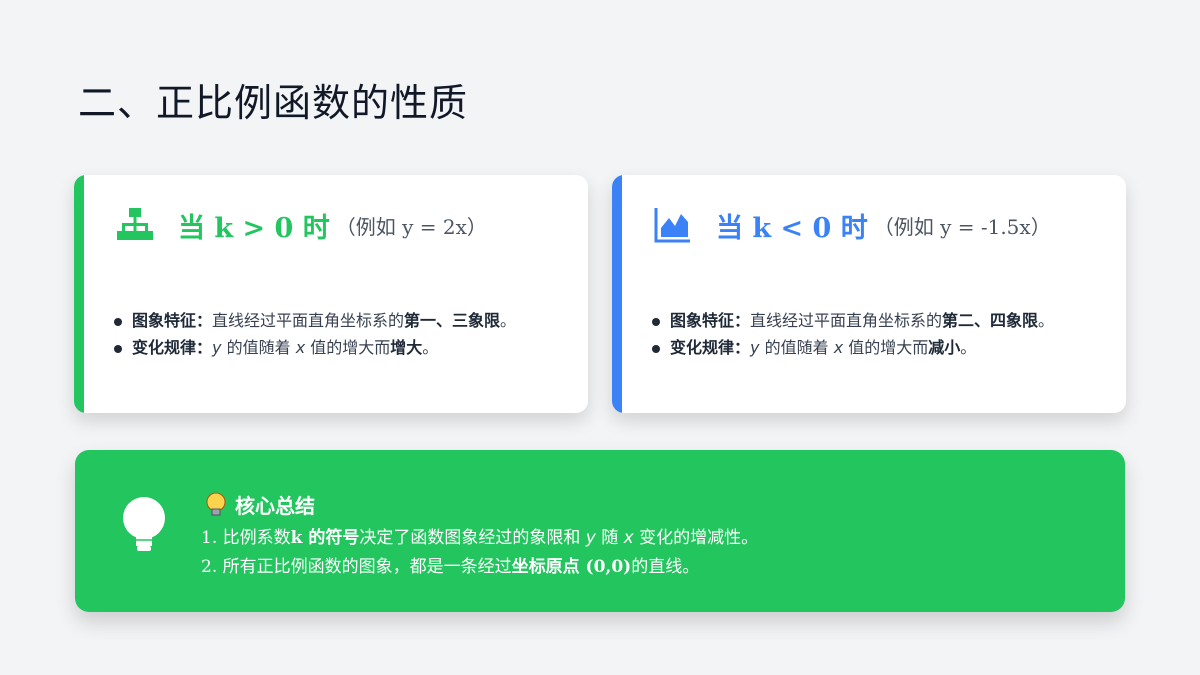 This screenshot has height=675, width=1200. I want to click on list-item: 图象特征：直线经过平面直角坐标系的第二、四象限。, so click(852, 320).